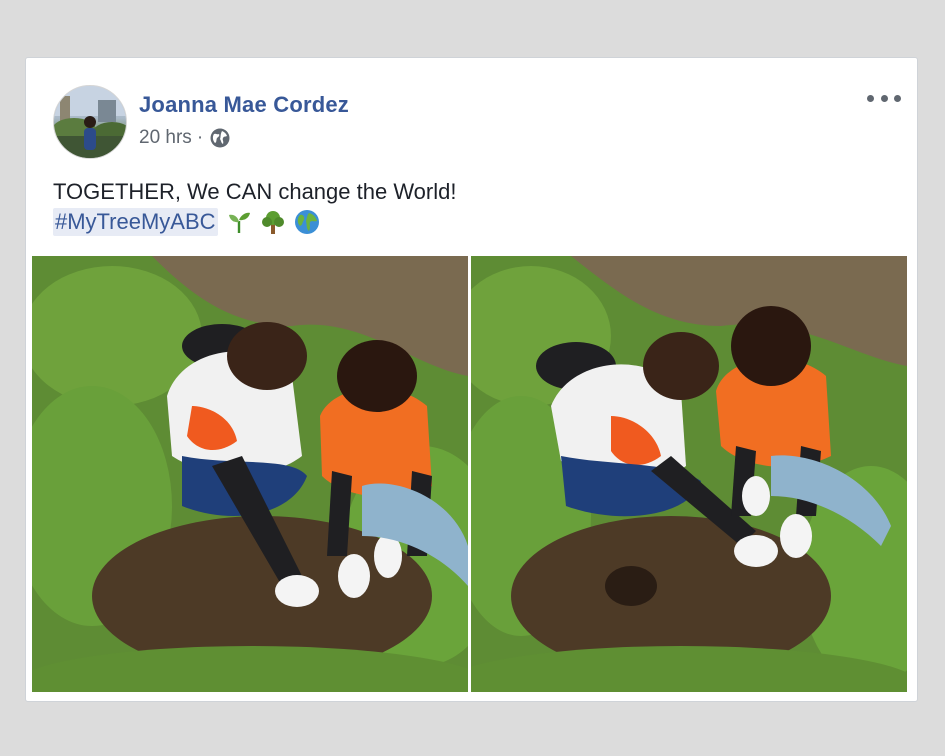 This screenshot has height=756, width=945. Describe the element at coordinates (244, 105) in the screenshot. I see `author-name: Joanna Mae Cordez` at that location.